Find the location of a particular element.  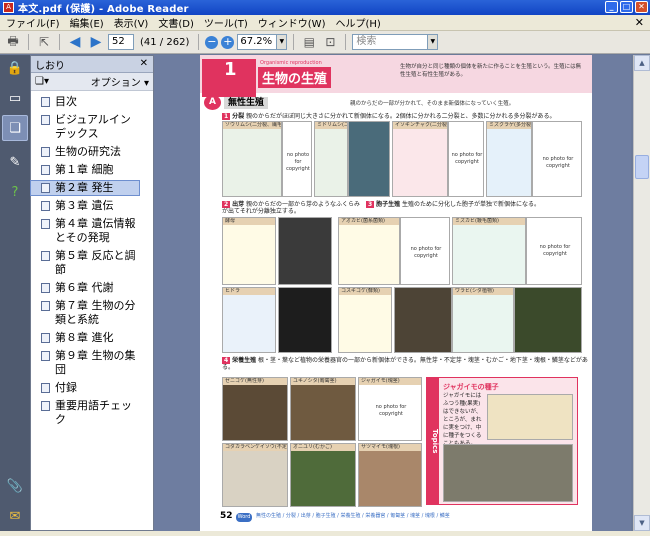

options-menu: オプション ▾ is located at coordinates (120, 81).